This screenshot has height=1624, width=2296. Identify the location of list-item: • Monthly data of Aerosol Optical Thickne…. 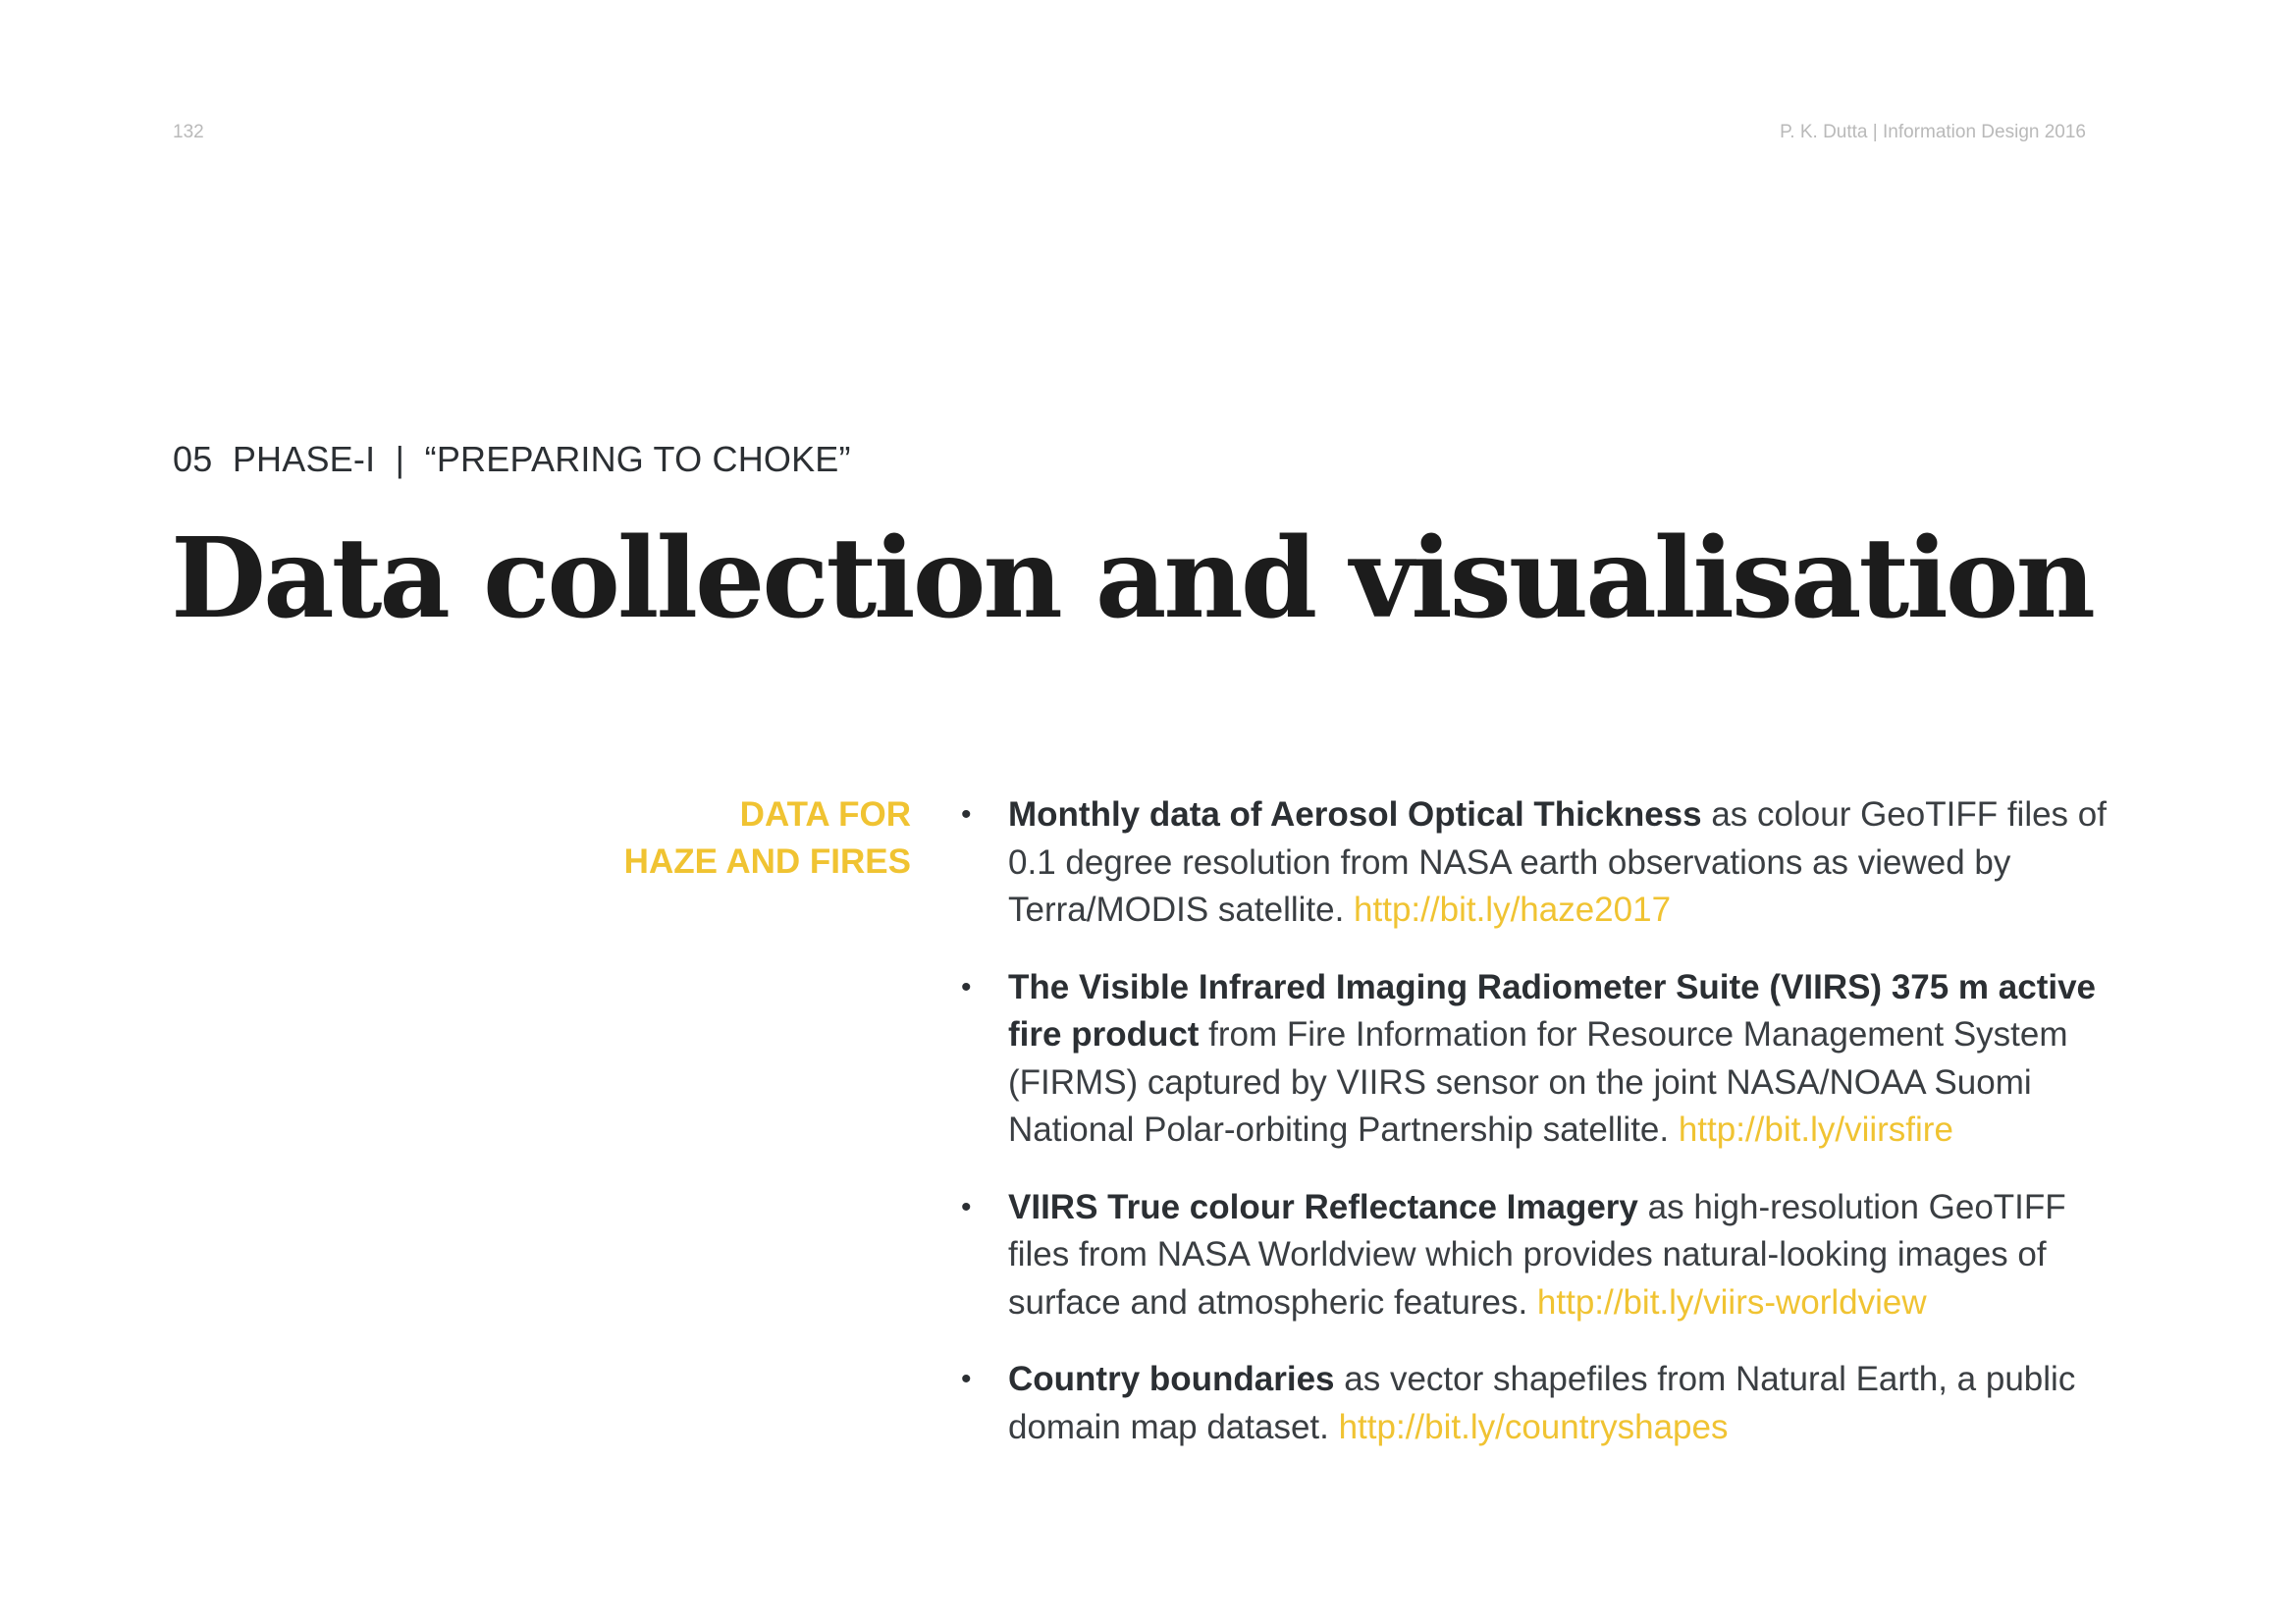
(1536, 863).